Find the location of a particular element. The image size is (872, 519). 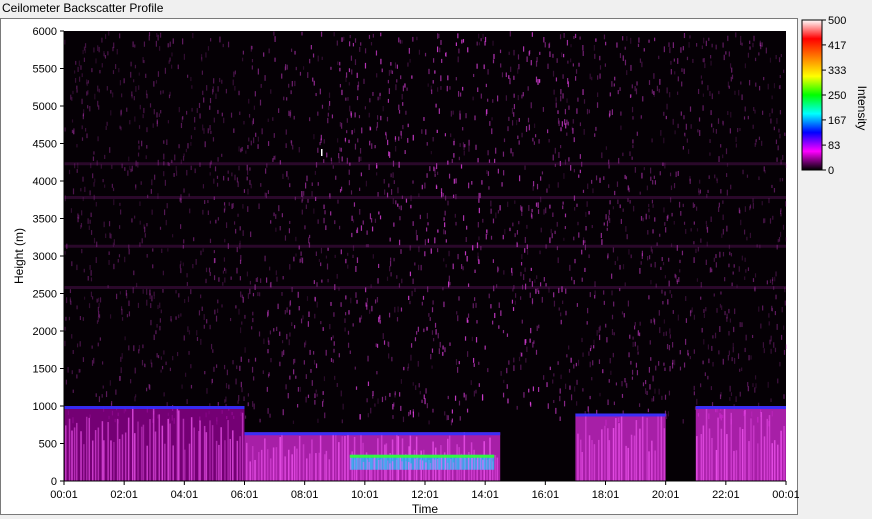

cursor-marker is located at coordinates (322, 152).